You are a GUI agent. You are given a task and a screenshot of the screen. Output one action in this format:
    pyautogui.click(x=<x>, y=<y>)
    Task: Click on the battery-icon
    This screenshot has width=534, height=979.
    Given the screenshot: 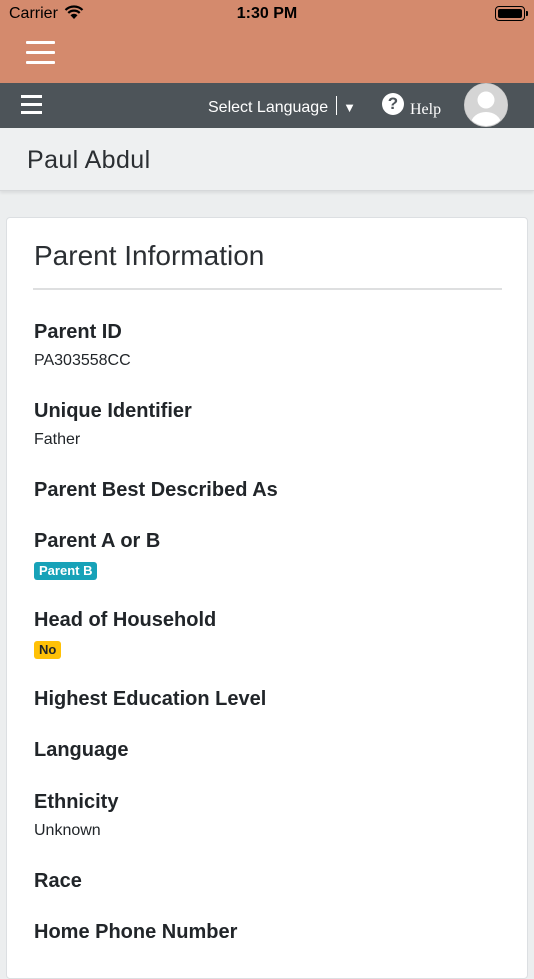 What is the action you would take?
    pyautogui.click(x=511, y=13)
    